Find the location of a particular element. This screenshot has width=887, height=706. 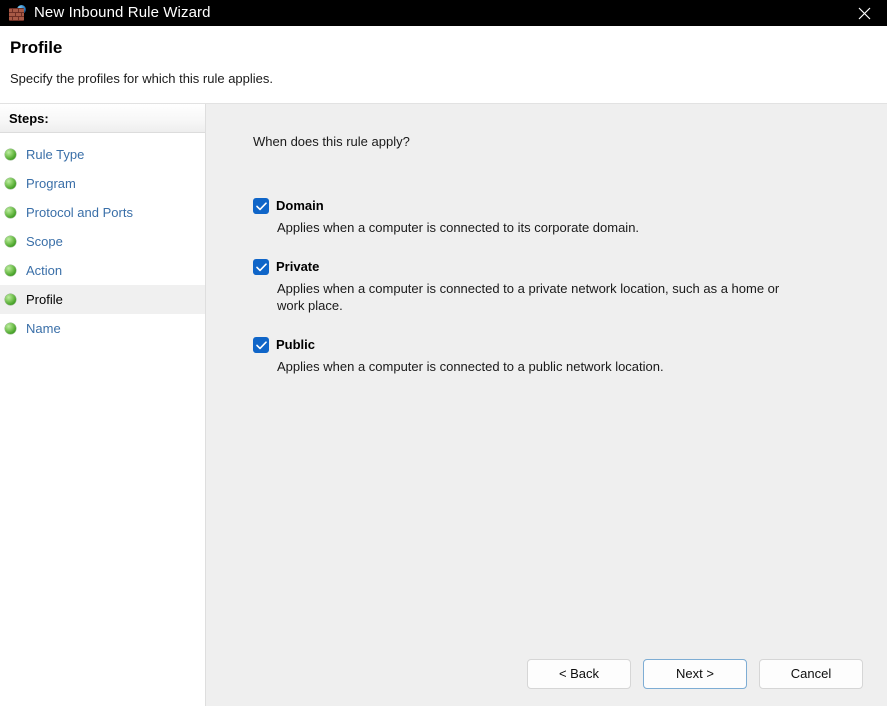

sidebar-item-program: Program is located at coordinates (102, 183).